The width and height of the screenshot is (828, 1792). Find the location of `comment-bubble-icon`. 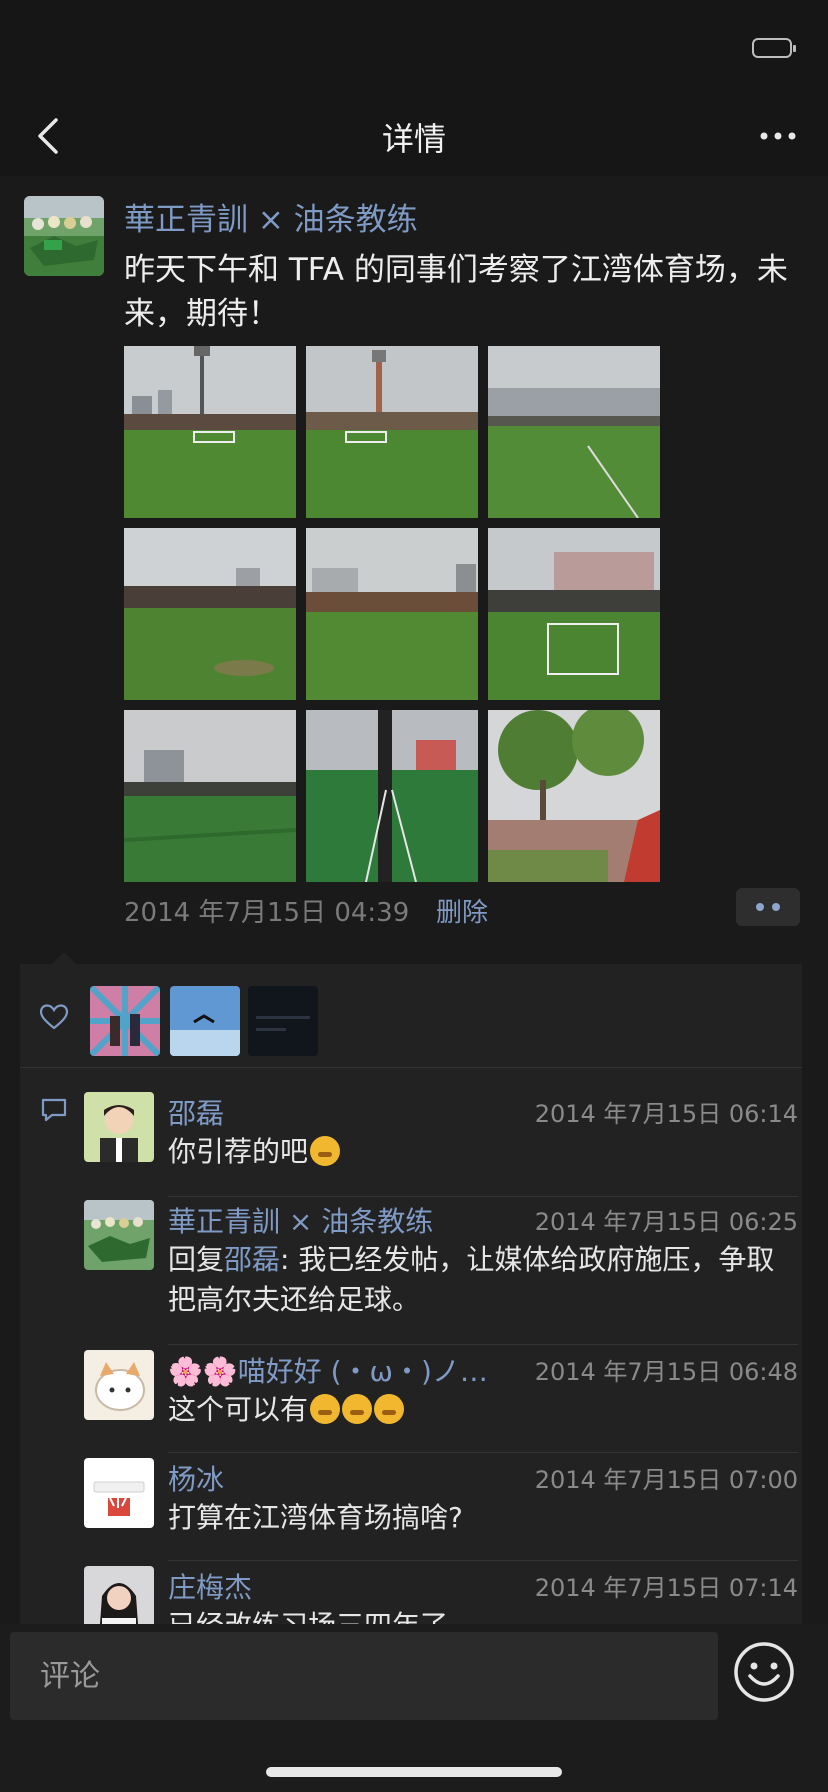

comment-bubble-icon is located at coordinates (54, 1110).